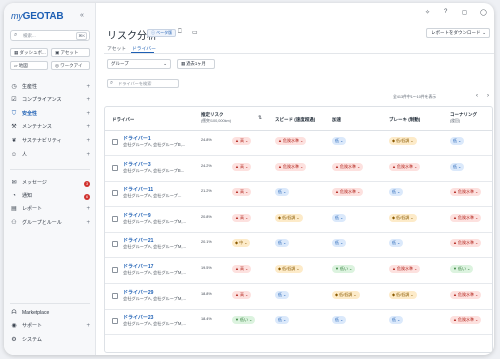  Describe the element at coordinates (427, 12) in the screenshot. I see `assistant-icon: ✧` at that location.